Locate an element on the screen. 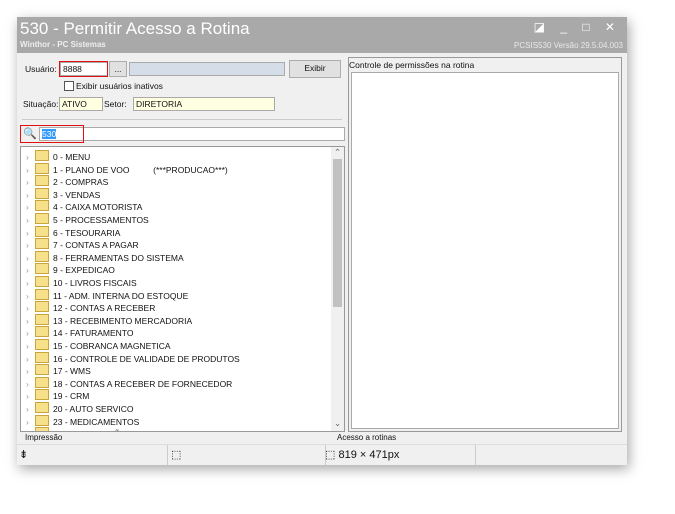  impressao-group-label: Impressão is located at coordinates (44, 437).